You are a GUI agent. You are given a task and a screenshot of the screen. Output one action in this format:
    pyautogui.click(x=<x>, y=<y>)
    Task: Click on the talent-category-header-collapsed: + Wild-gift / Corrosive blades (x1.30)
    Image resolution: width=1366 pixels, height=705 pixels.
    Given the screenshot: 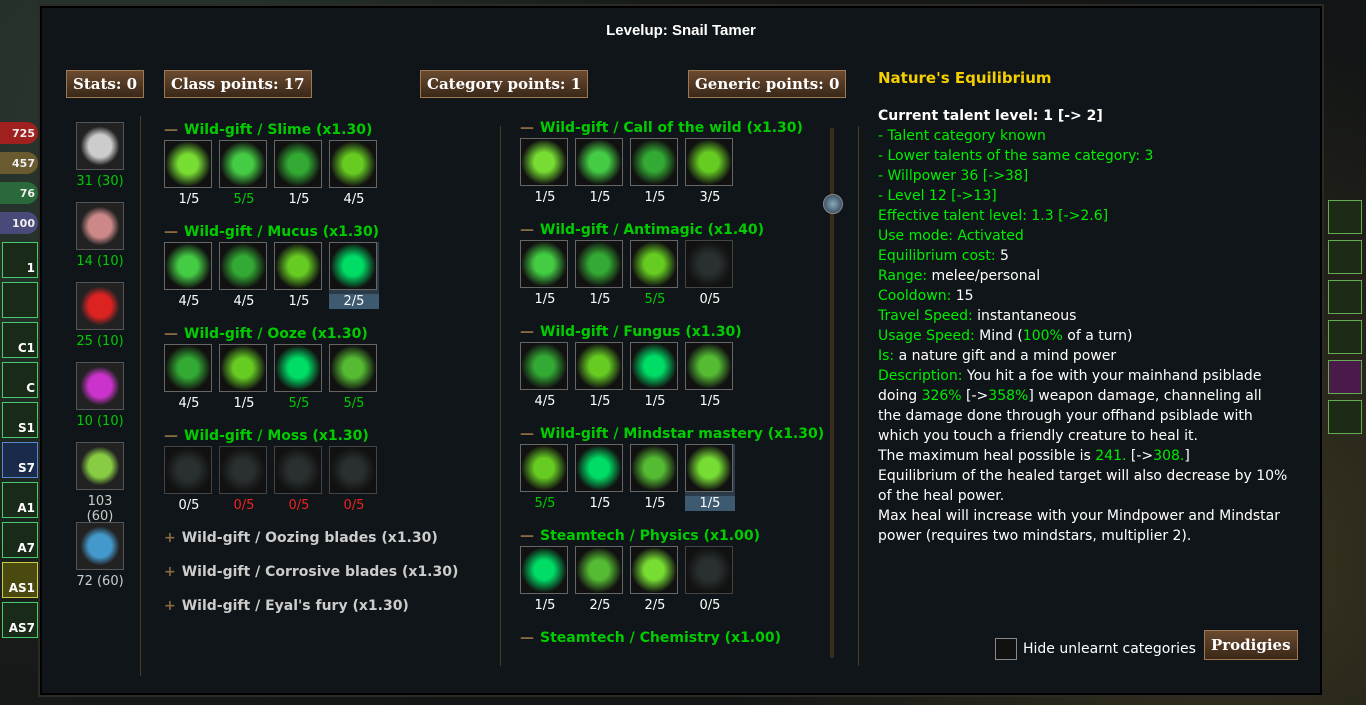 What is the action you would take?
    pyautogui.click(x=311, y=572)
    